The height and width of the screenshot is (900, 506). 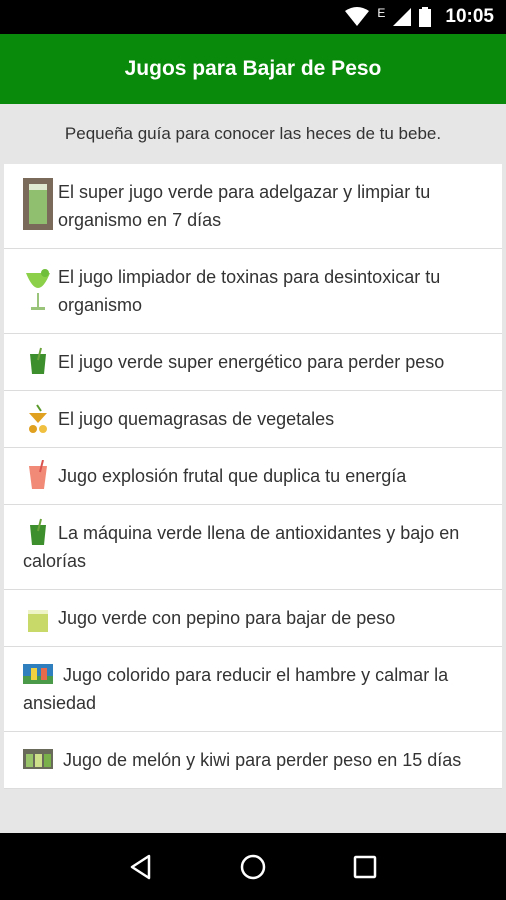 I want to click on recents-square-icon, so click(x=365, y=866).